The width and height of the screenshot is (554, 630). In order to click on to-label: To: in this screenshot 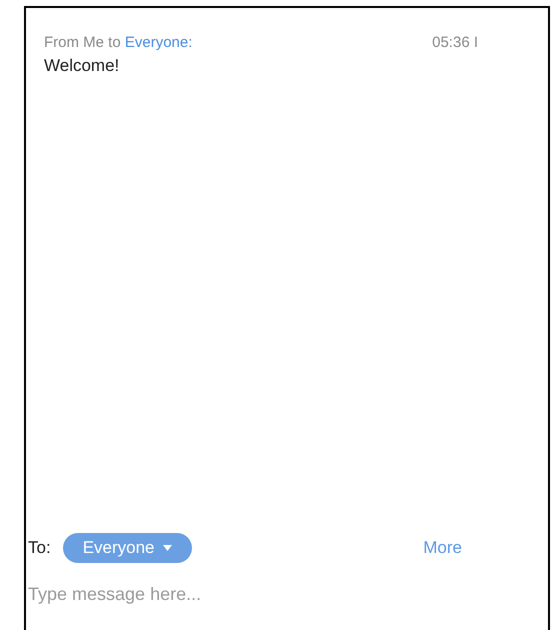, I will do `click(39, 548)`.